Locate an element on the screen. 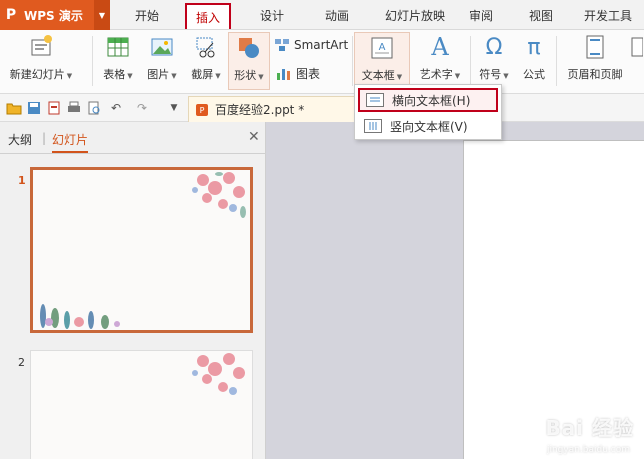 This screenshot has height=459, width=644. table-label: 表格 is located at coordinates (114, 74).